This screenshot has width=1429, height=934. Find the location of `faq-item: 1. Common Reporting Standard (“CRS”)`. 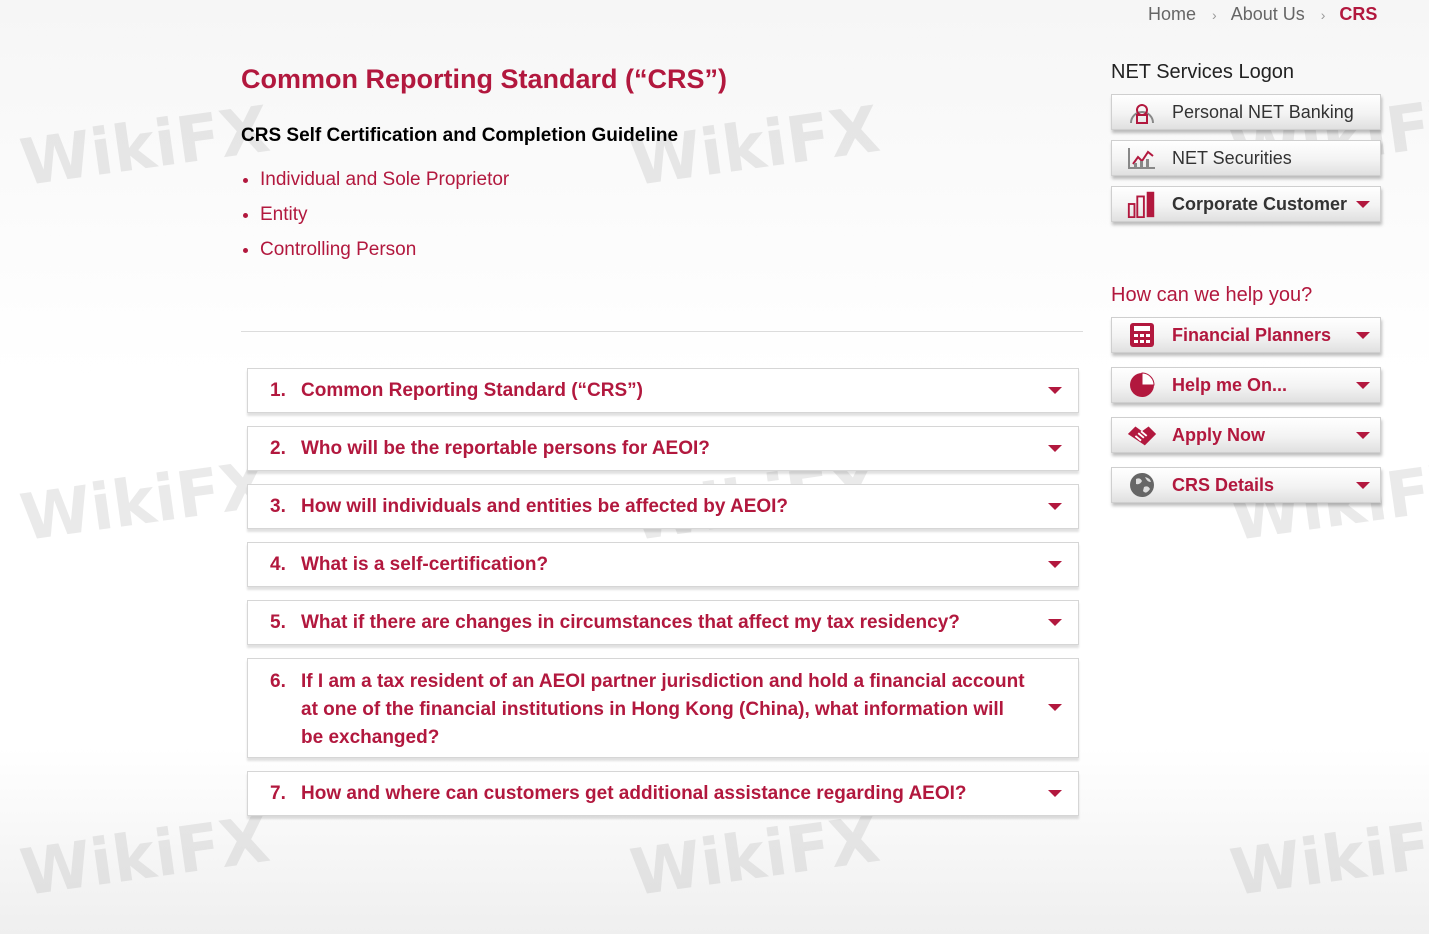

faq-item: 1. Common Reporting Standard (“CRS”) is located at coordinates (663, 390).